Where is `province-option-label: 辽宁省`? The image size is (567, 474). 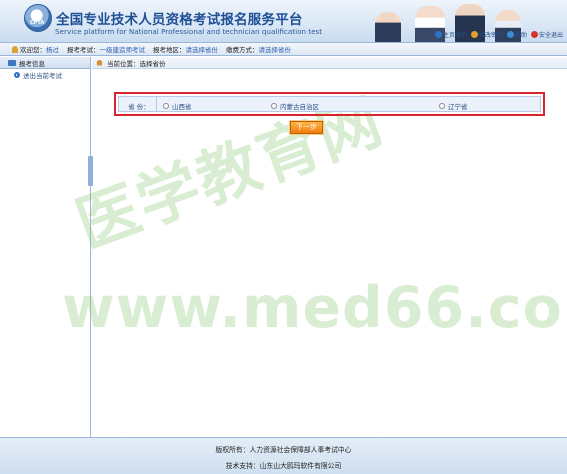 province-option-label: 辽宁省 is located at coordinates (458, 107).